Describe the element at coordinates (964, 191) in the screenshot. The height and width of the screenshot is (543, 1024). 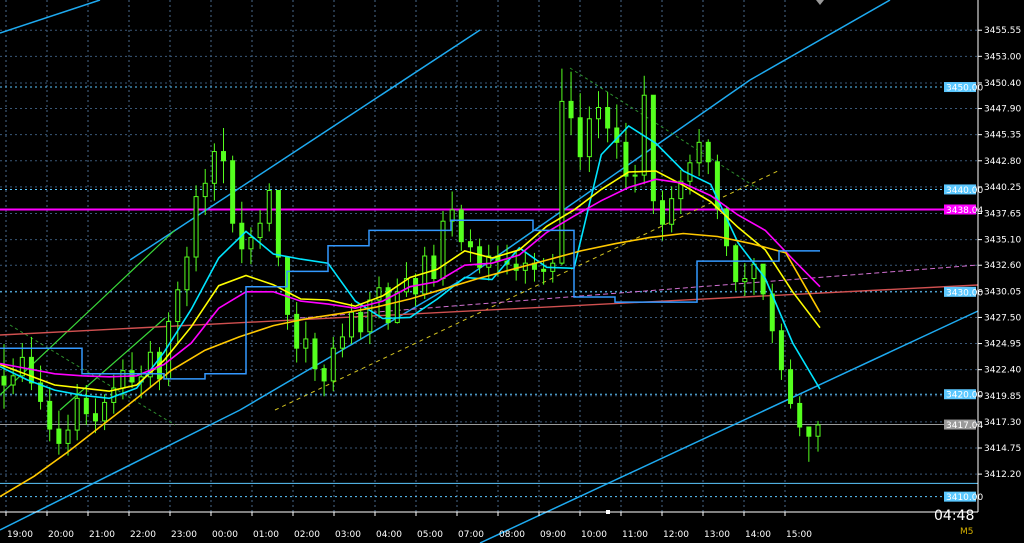
I see `level-label: 3440.00` at that location.